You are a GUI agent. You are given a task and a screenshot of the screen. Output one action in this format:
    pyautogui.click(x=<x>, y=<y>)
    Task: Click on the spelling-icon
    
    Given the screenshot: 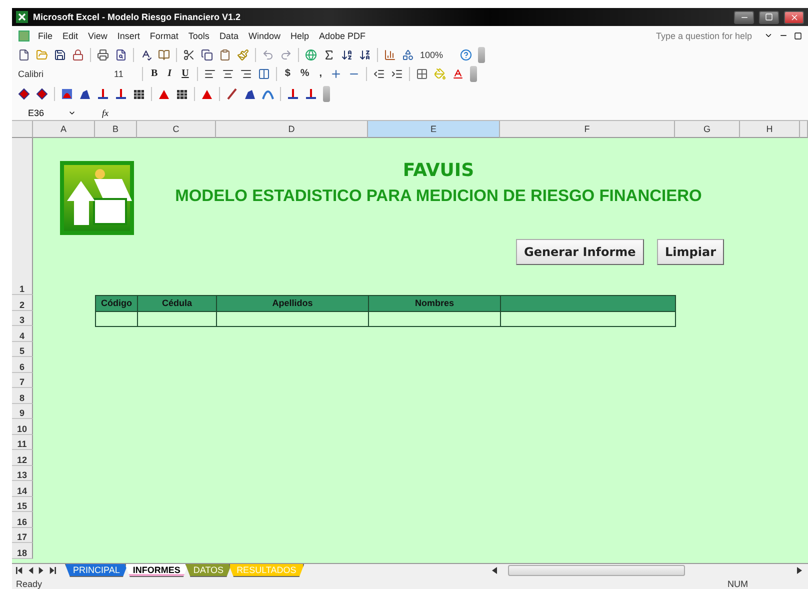 What is the action you would take?
    pyautogui.click(x=146, y=54)
    